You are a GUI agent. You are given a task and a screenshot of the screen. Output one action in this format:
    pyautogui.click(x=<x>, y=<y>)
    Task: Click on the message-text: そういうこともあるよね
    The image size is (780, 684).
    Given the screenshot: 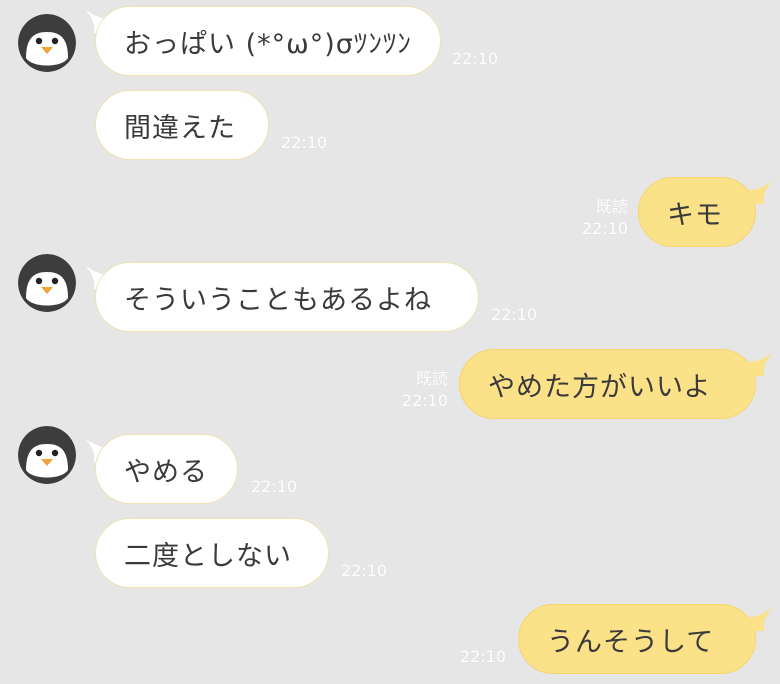 What is the action you would take?
    pyautogui.click(x=278, y=300)
    